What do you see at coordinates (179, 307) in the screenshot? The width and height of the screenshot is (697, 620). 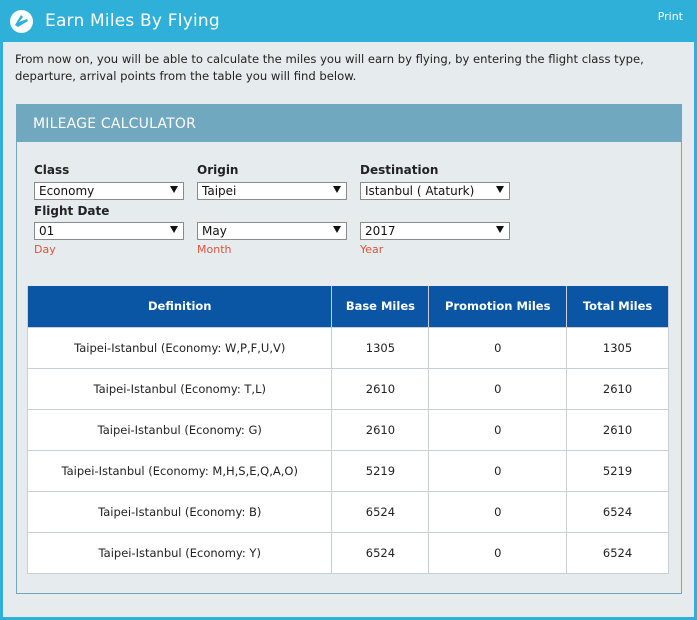 I see `column-header-definition: Definition` at bounding box center [179, 307].